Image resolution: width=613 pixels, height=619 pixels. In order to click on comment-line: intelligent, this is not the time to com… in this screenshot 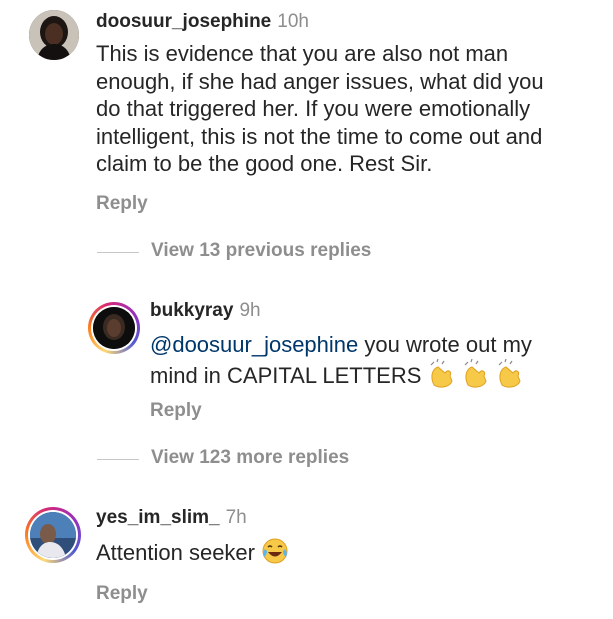, I will do `click(319, 136)`.